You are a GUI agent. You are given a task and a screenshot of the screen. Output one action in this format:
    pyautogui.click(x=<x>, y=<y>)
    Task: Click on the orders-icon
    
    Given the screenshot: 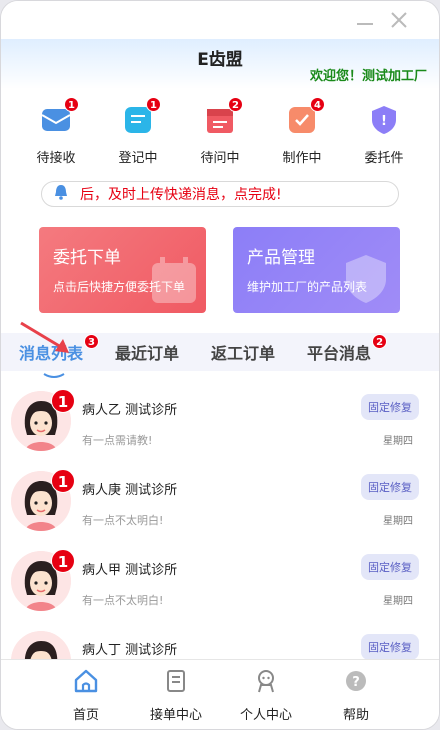 What is the action you would take?
    pyautogui.click(x=176, y=683)
    